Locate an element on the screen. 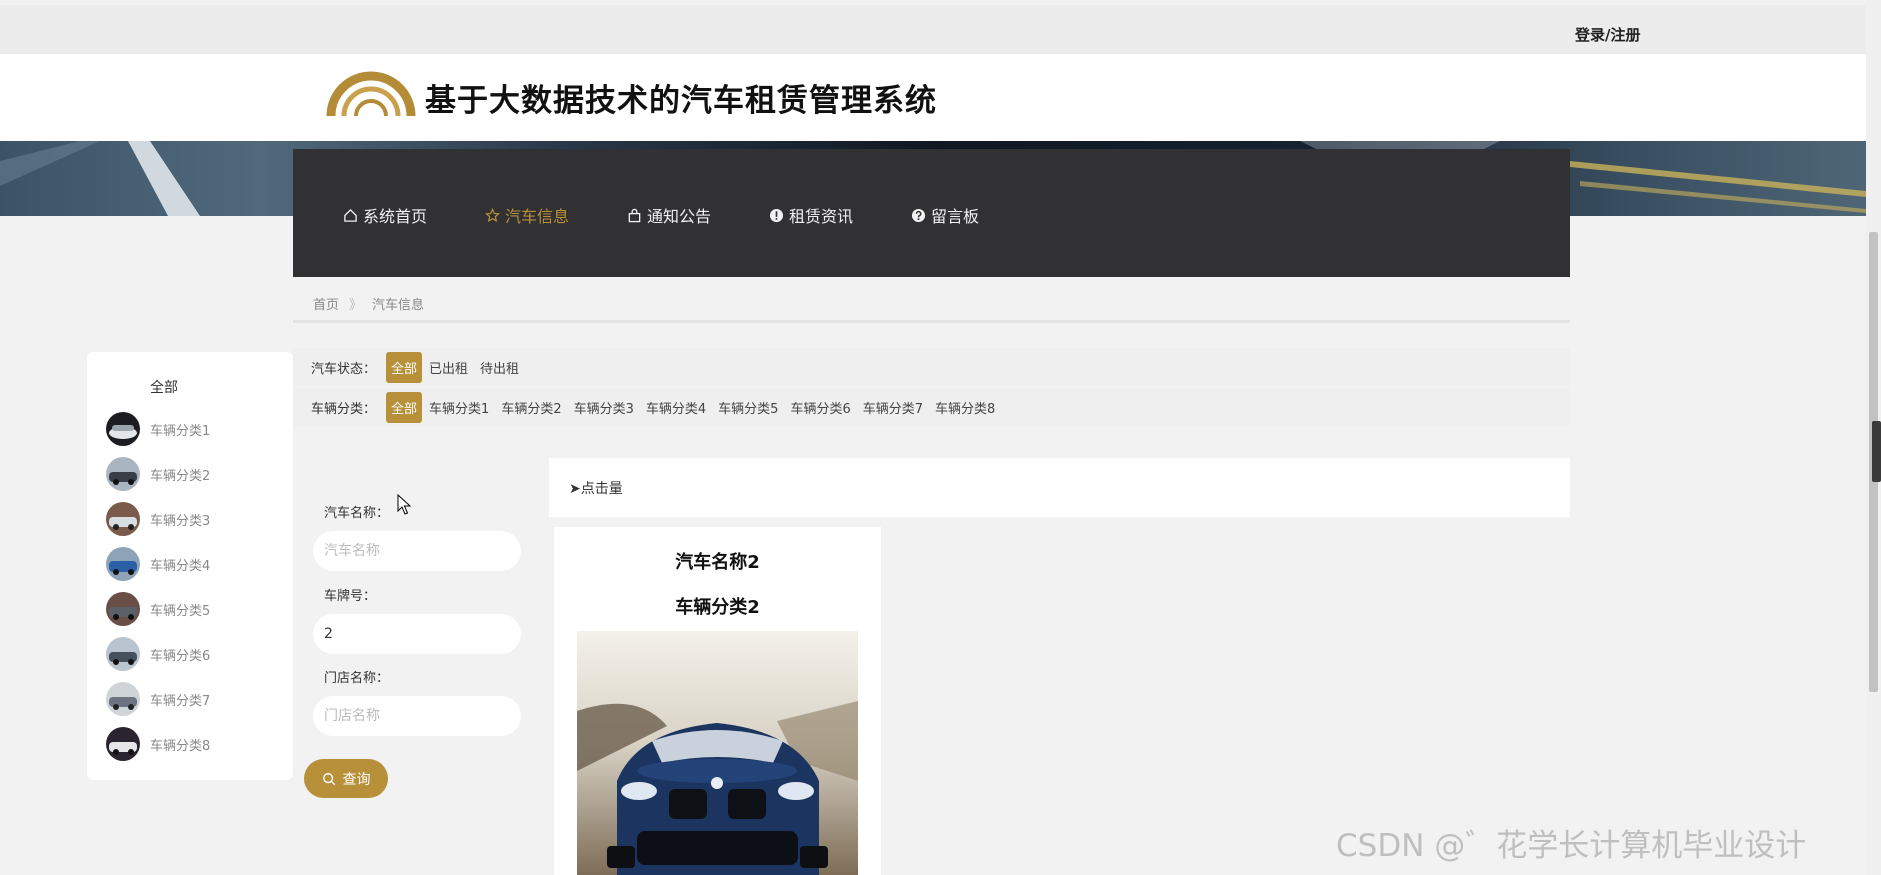 This screenshot has height=875, width=1881. breadcrumb-current: 汽车信息 is located at coordinates (398, 305).